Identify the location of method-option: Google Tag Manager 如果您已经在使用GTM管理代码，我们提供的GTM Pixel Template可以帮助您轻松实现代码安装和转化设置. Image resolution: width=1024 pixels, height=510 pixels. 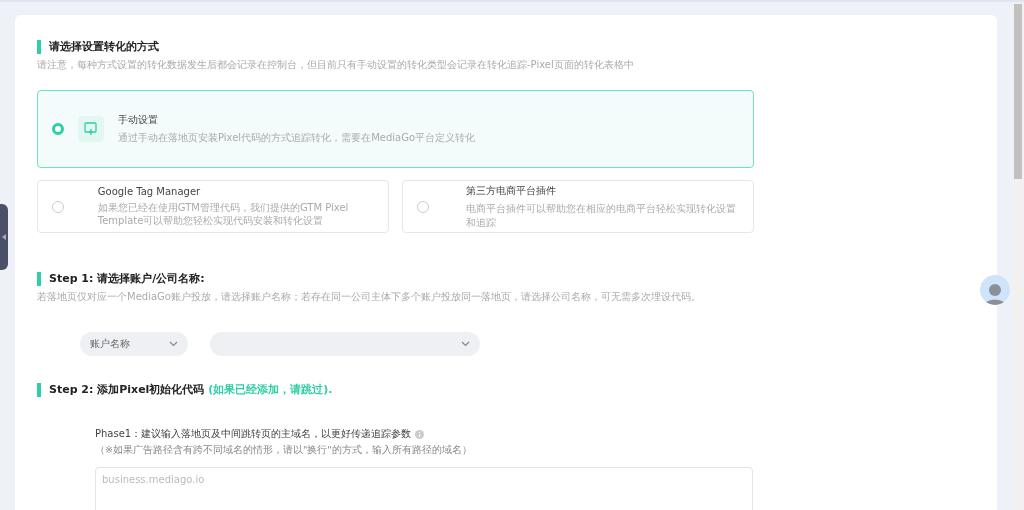
(213, 206).